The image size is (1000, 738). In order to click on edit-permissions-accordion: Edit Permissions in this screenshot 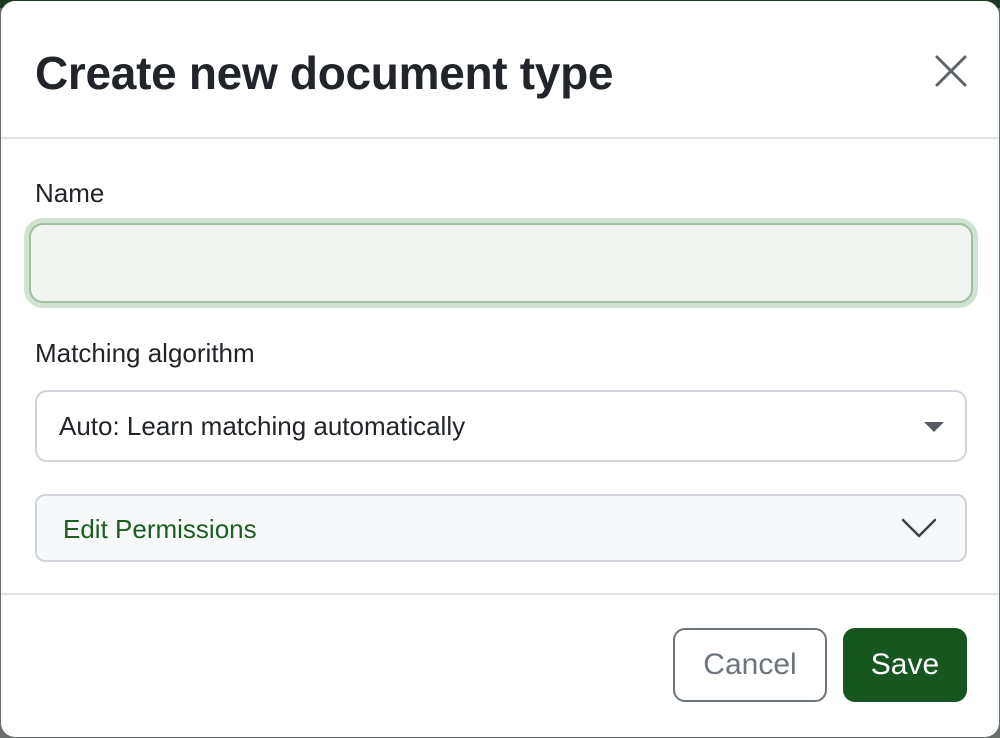, I will do `click(501, 528)`.